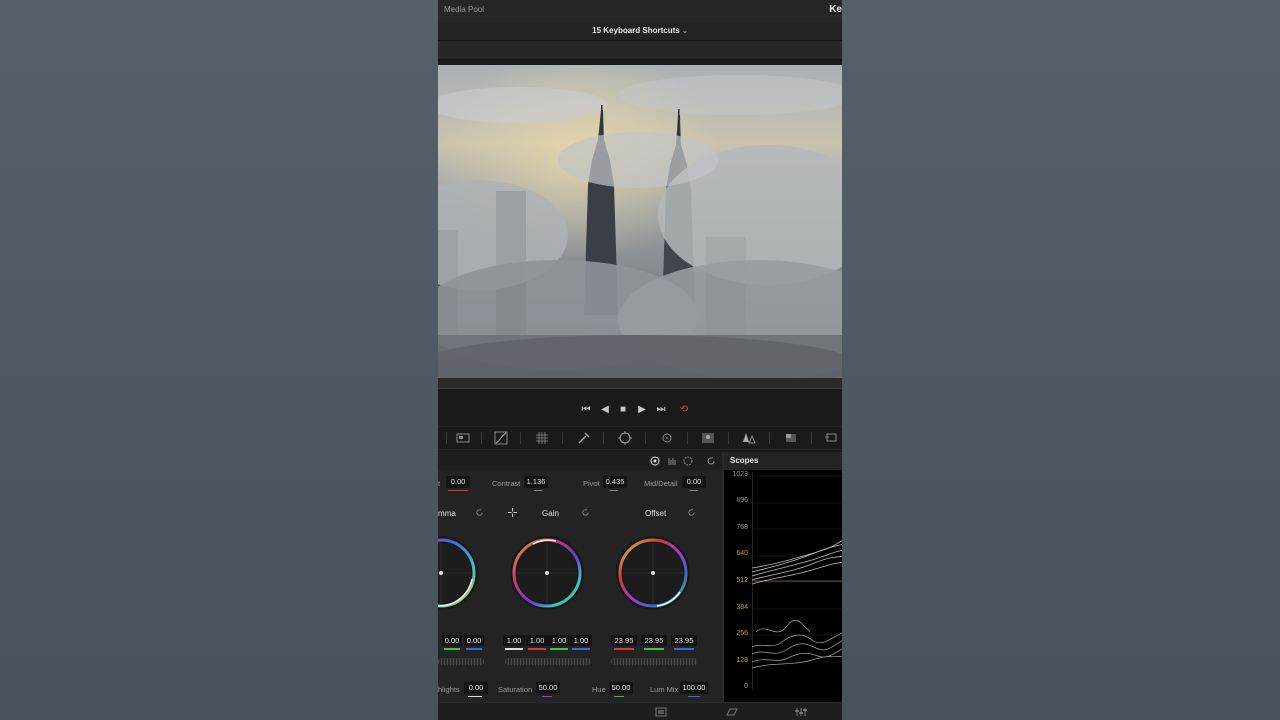  What do you see at coordinates (625, 438) in the screenshot?
I see `window-icon` at bounding box center [625, 438].